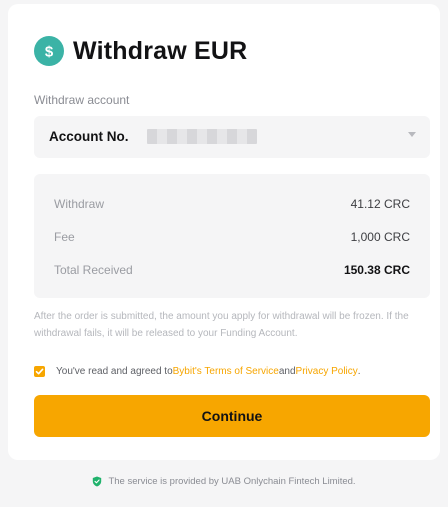 Image resolution: width=448 pixels, height=507 pixels. I want to click on continue-button: Continue, so click(232, 416).